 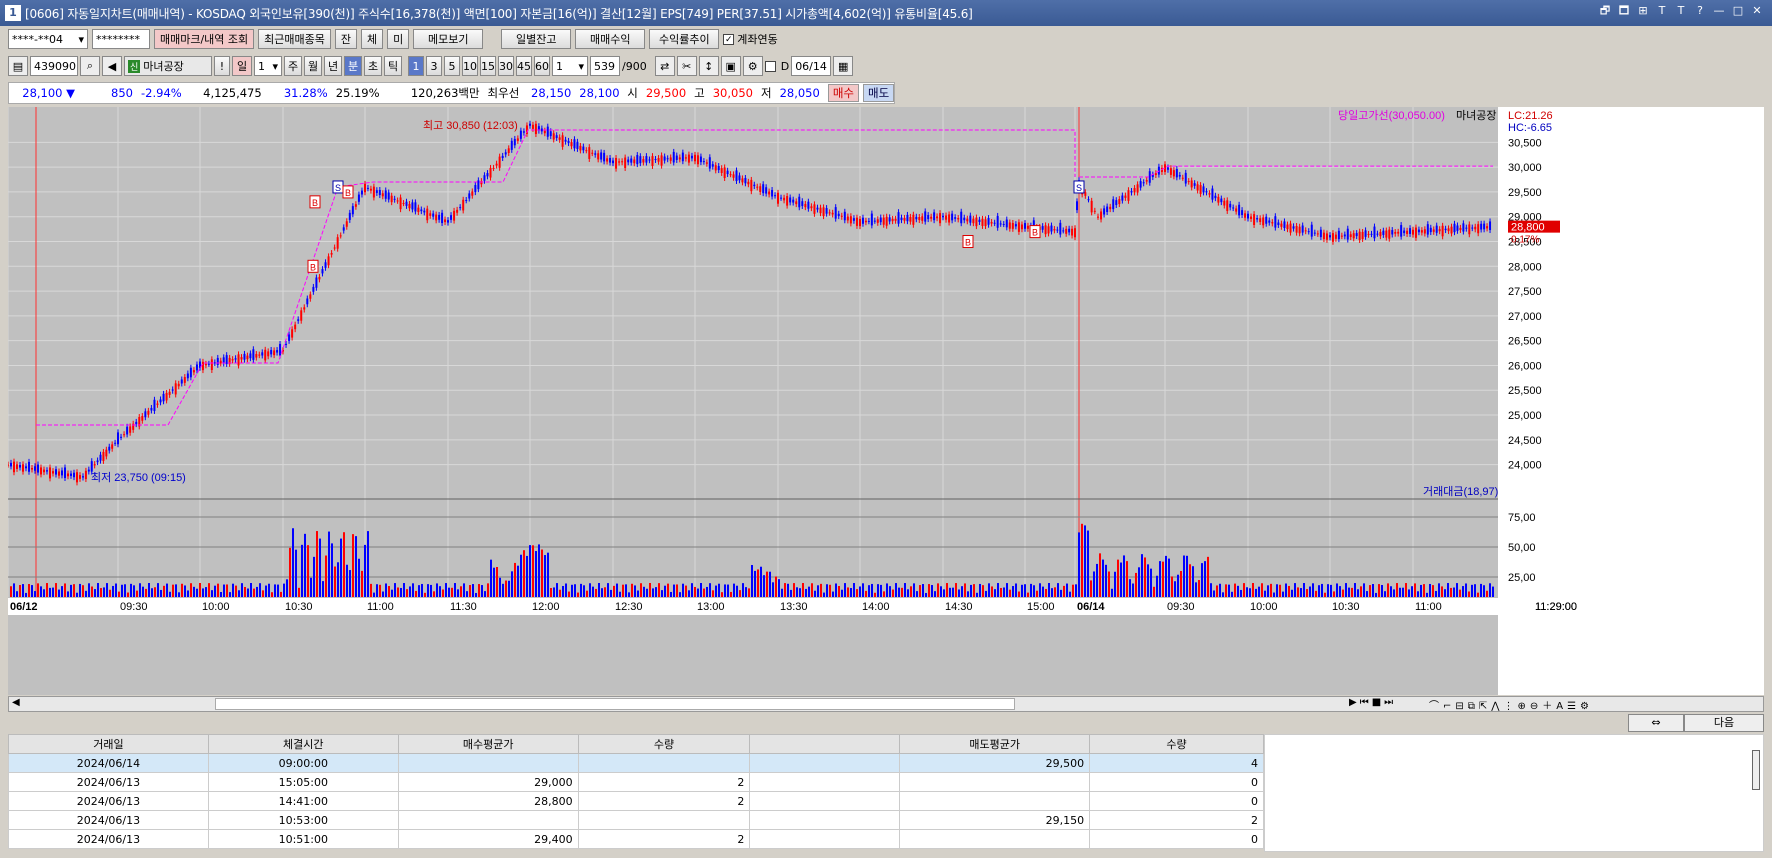 I want to click on buy-button: 매수, so click(x=843, y=93).